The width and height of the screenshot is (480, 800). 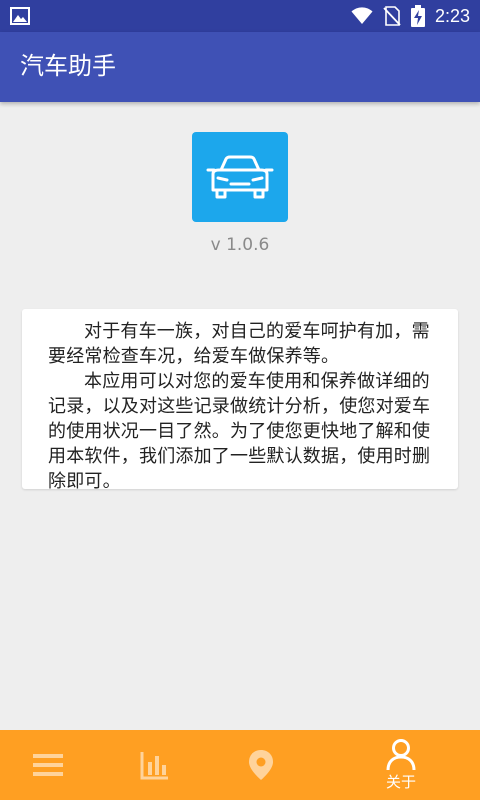 I want to click on status-bar: 2:23, so click(x=240, y=16).